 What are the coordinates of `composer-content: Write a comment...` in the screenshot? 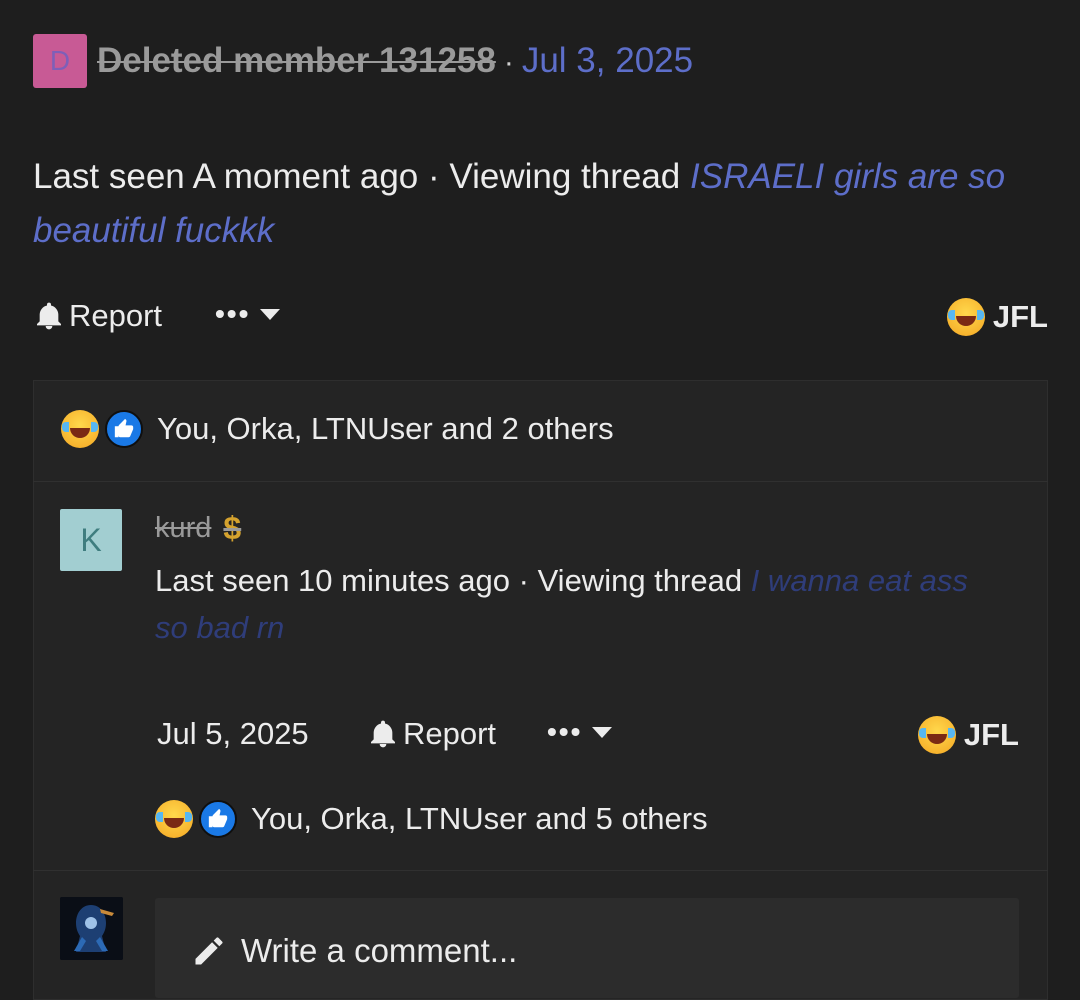 It's located at (354, 951).